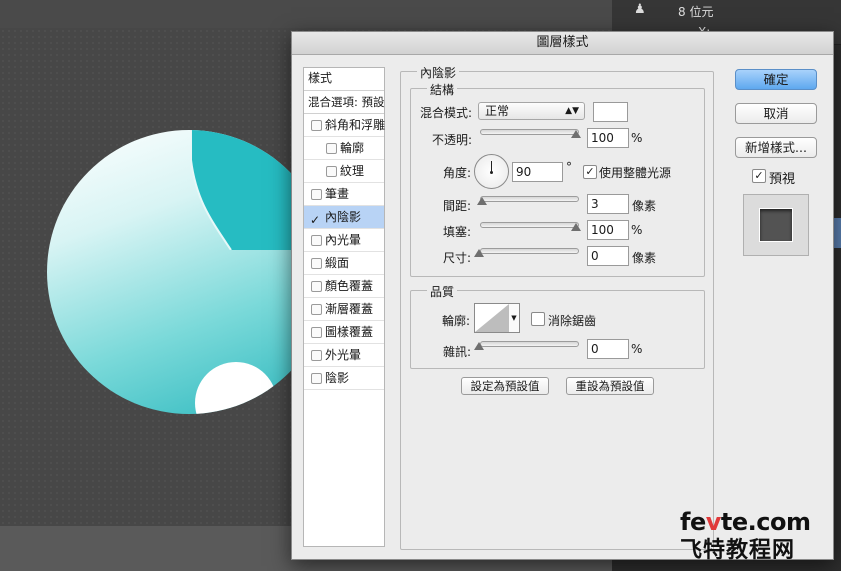 Image resolution: width=841 pixels, height=571 pixels. What do you see at coordinates (344, 79) in the screenshot?
I see `style-list-header: 樣式` at bounding box center [344, 79].